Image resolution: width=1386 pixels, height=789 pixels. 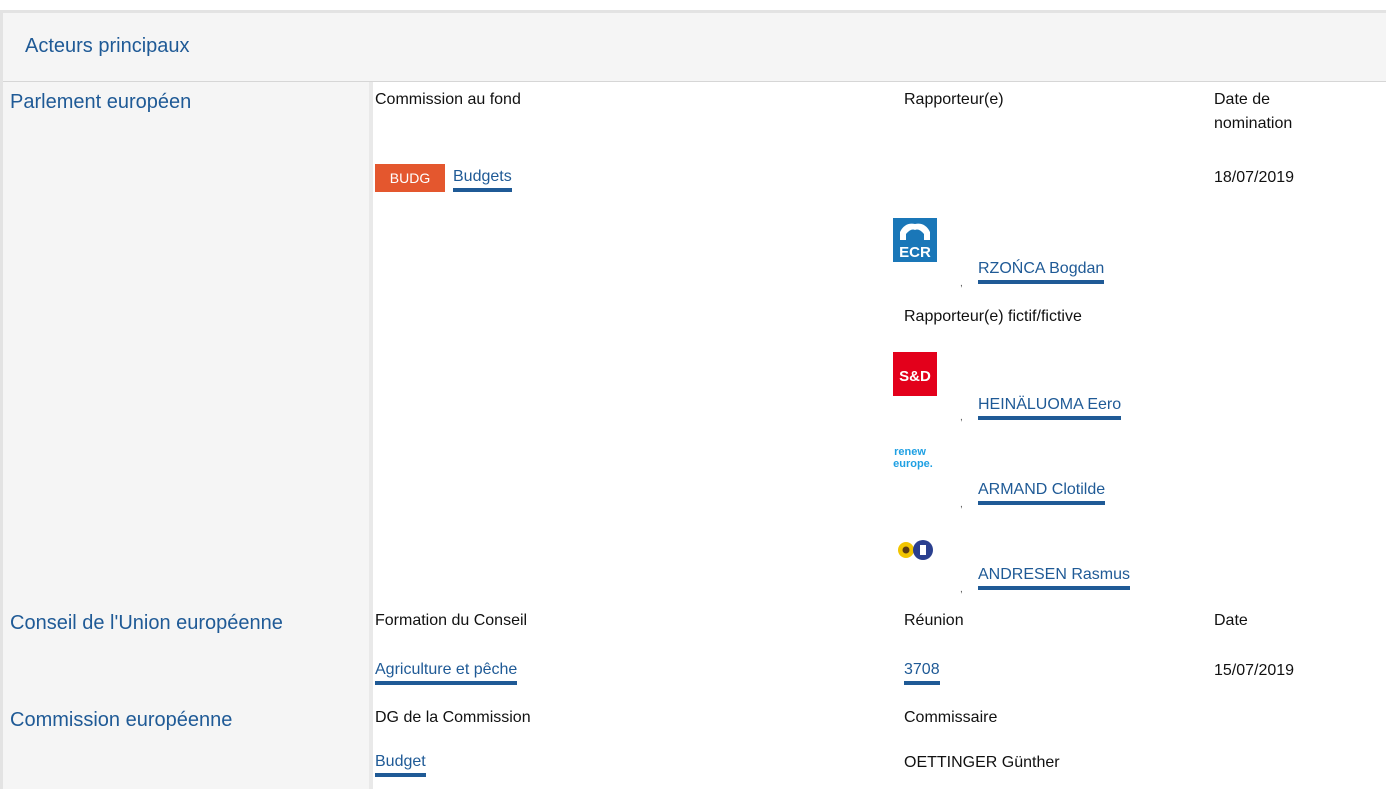 I want to click on committee-link: Budgets, so click(x=482, y=179).